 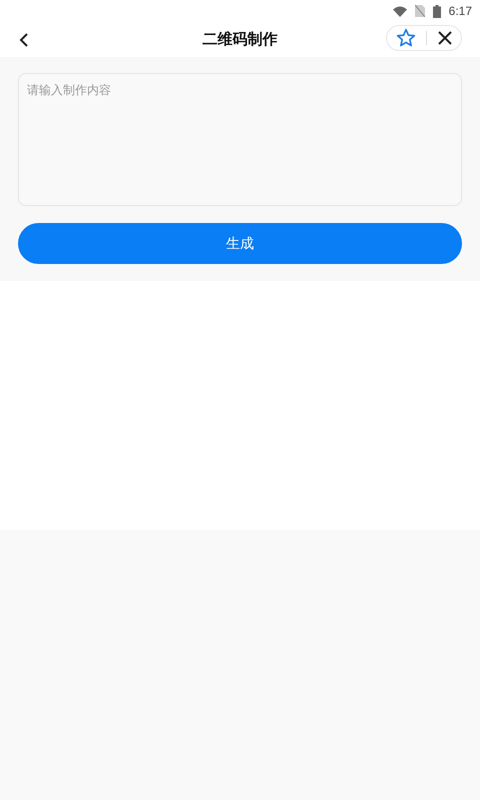 What do you see at coordinates (399, 11) in the screenshot?
I see `wifi-icon` at bounding box center [399, 11].